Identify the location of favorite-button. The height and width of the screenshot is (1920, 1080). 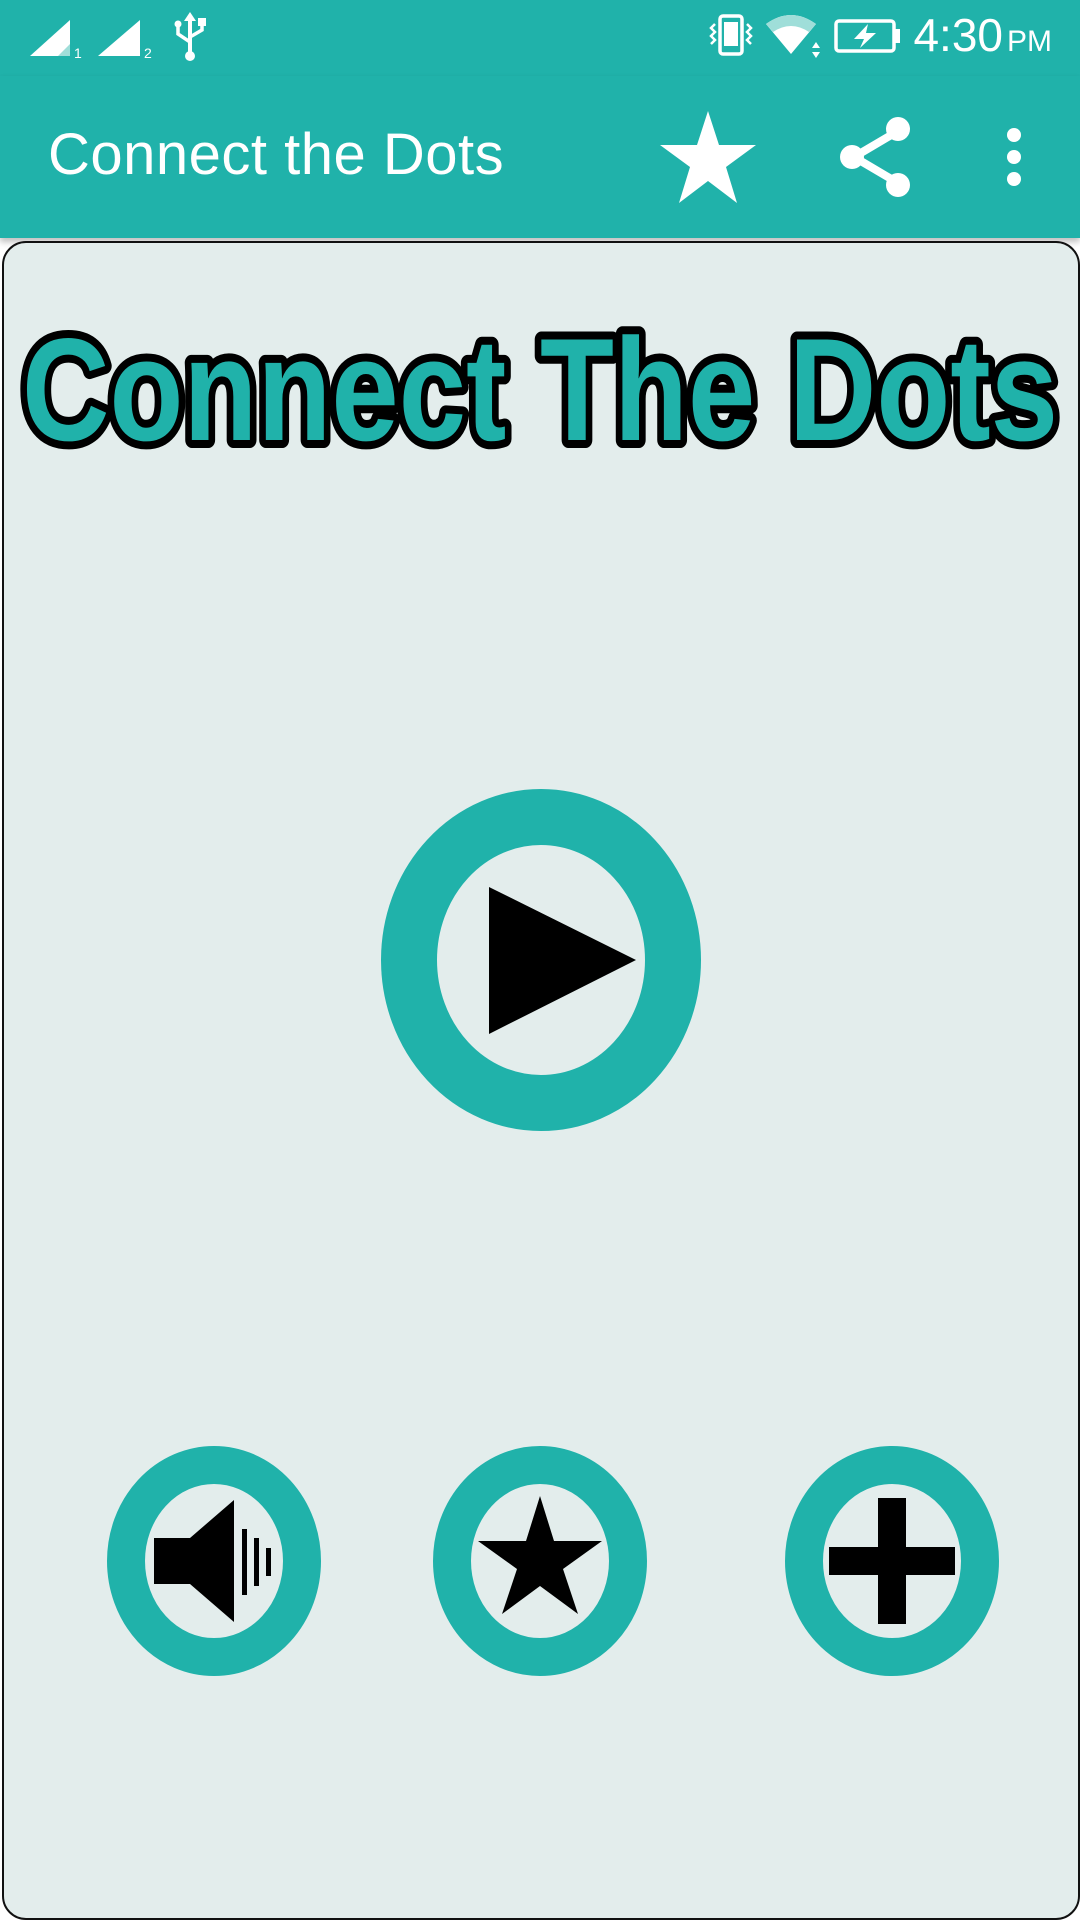
(708, 157).